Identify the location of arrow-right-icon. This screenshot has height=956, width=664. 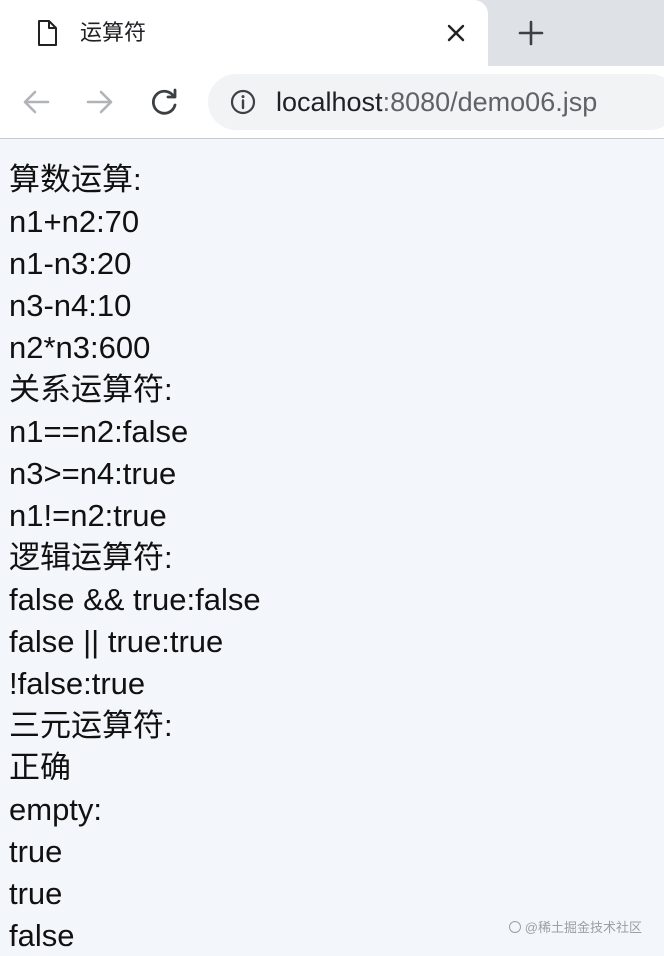
(100, 102).